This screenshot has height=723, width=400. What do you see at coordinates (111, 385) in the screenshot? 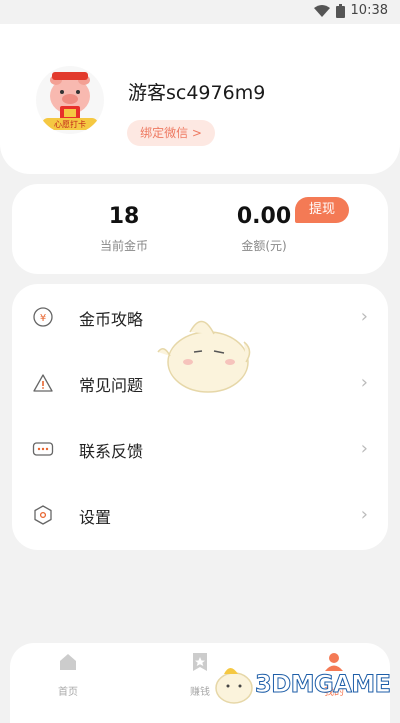
I see `menu-item-label: 常见问题` at bounding box center [111, 385].